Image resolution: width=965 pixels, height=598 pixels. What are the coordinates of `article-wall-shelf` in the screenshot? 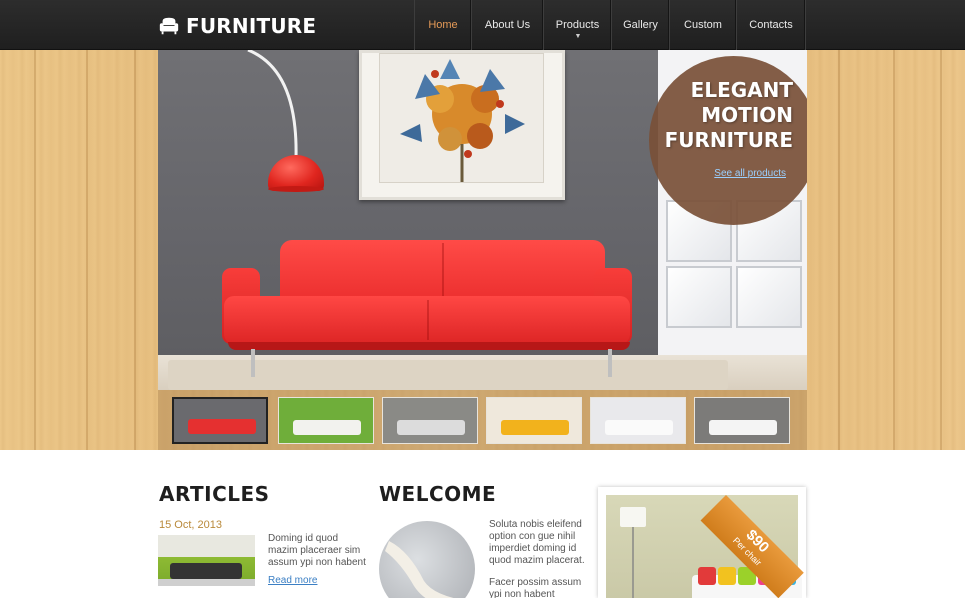 It's located at (206, 546).